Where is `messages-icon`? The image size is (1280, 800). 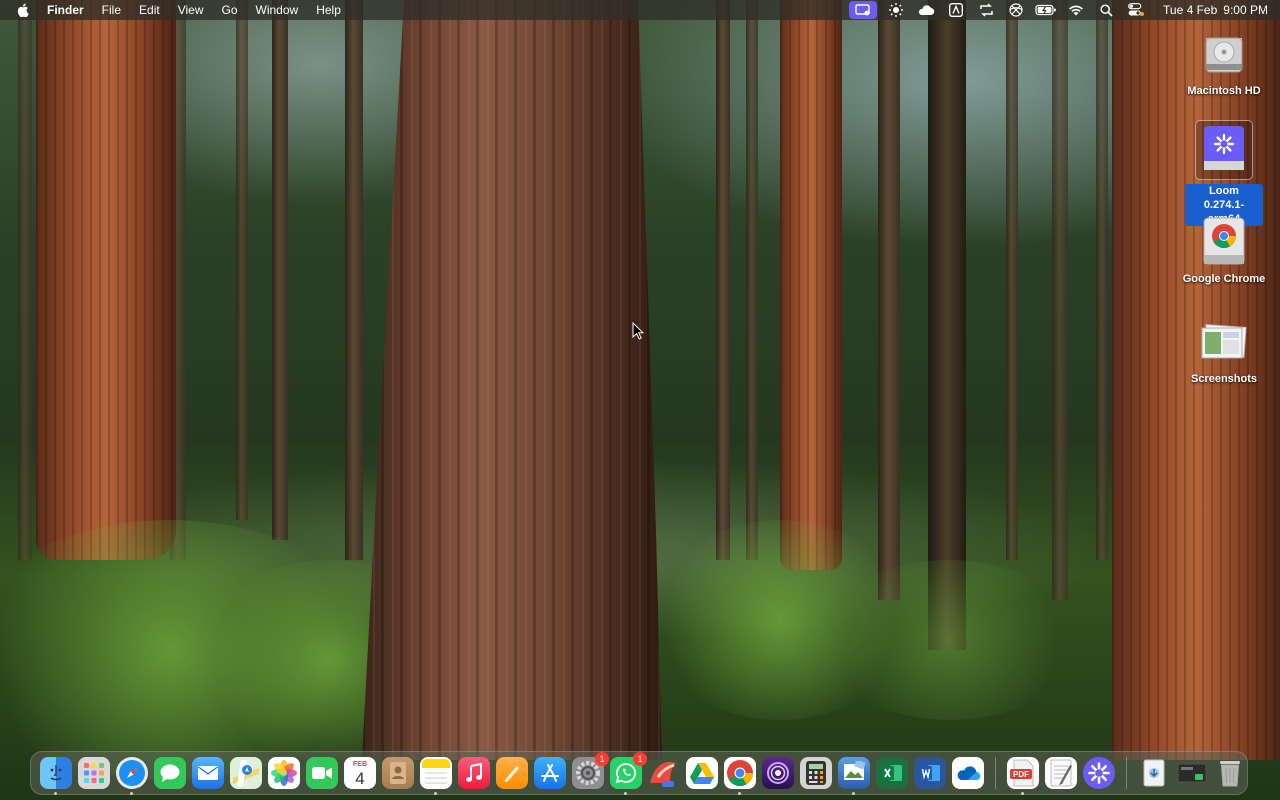 messages-icon is located at coordinates (170, 773).